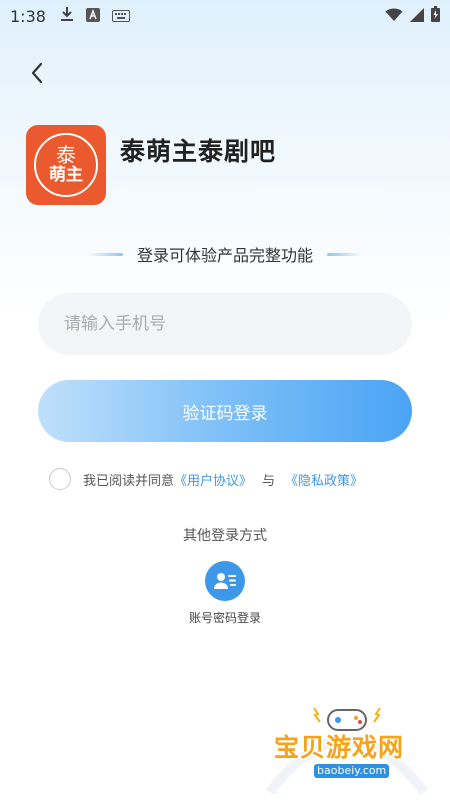 The width and height of the screenshot is (450, 800). What do you see at coordinates (435, 16) in the screenshot?
I see `battery-icon` at bounding box center [435, 16].